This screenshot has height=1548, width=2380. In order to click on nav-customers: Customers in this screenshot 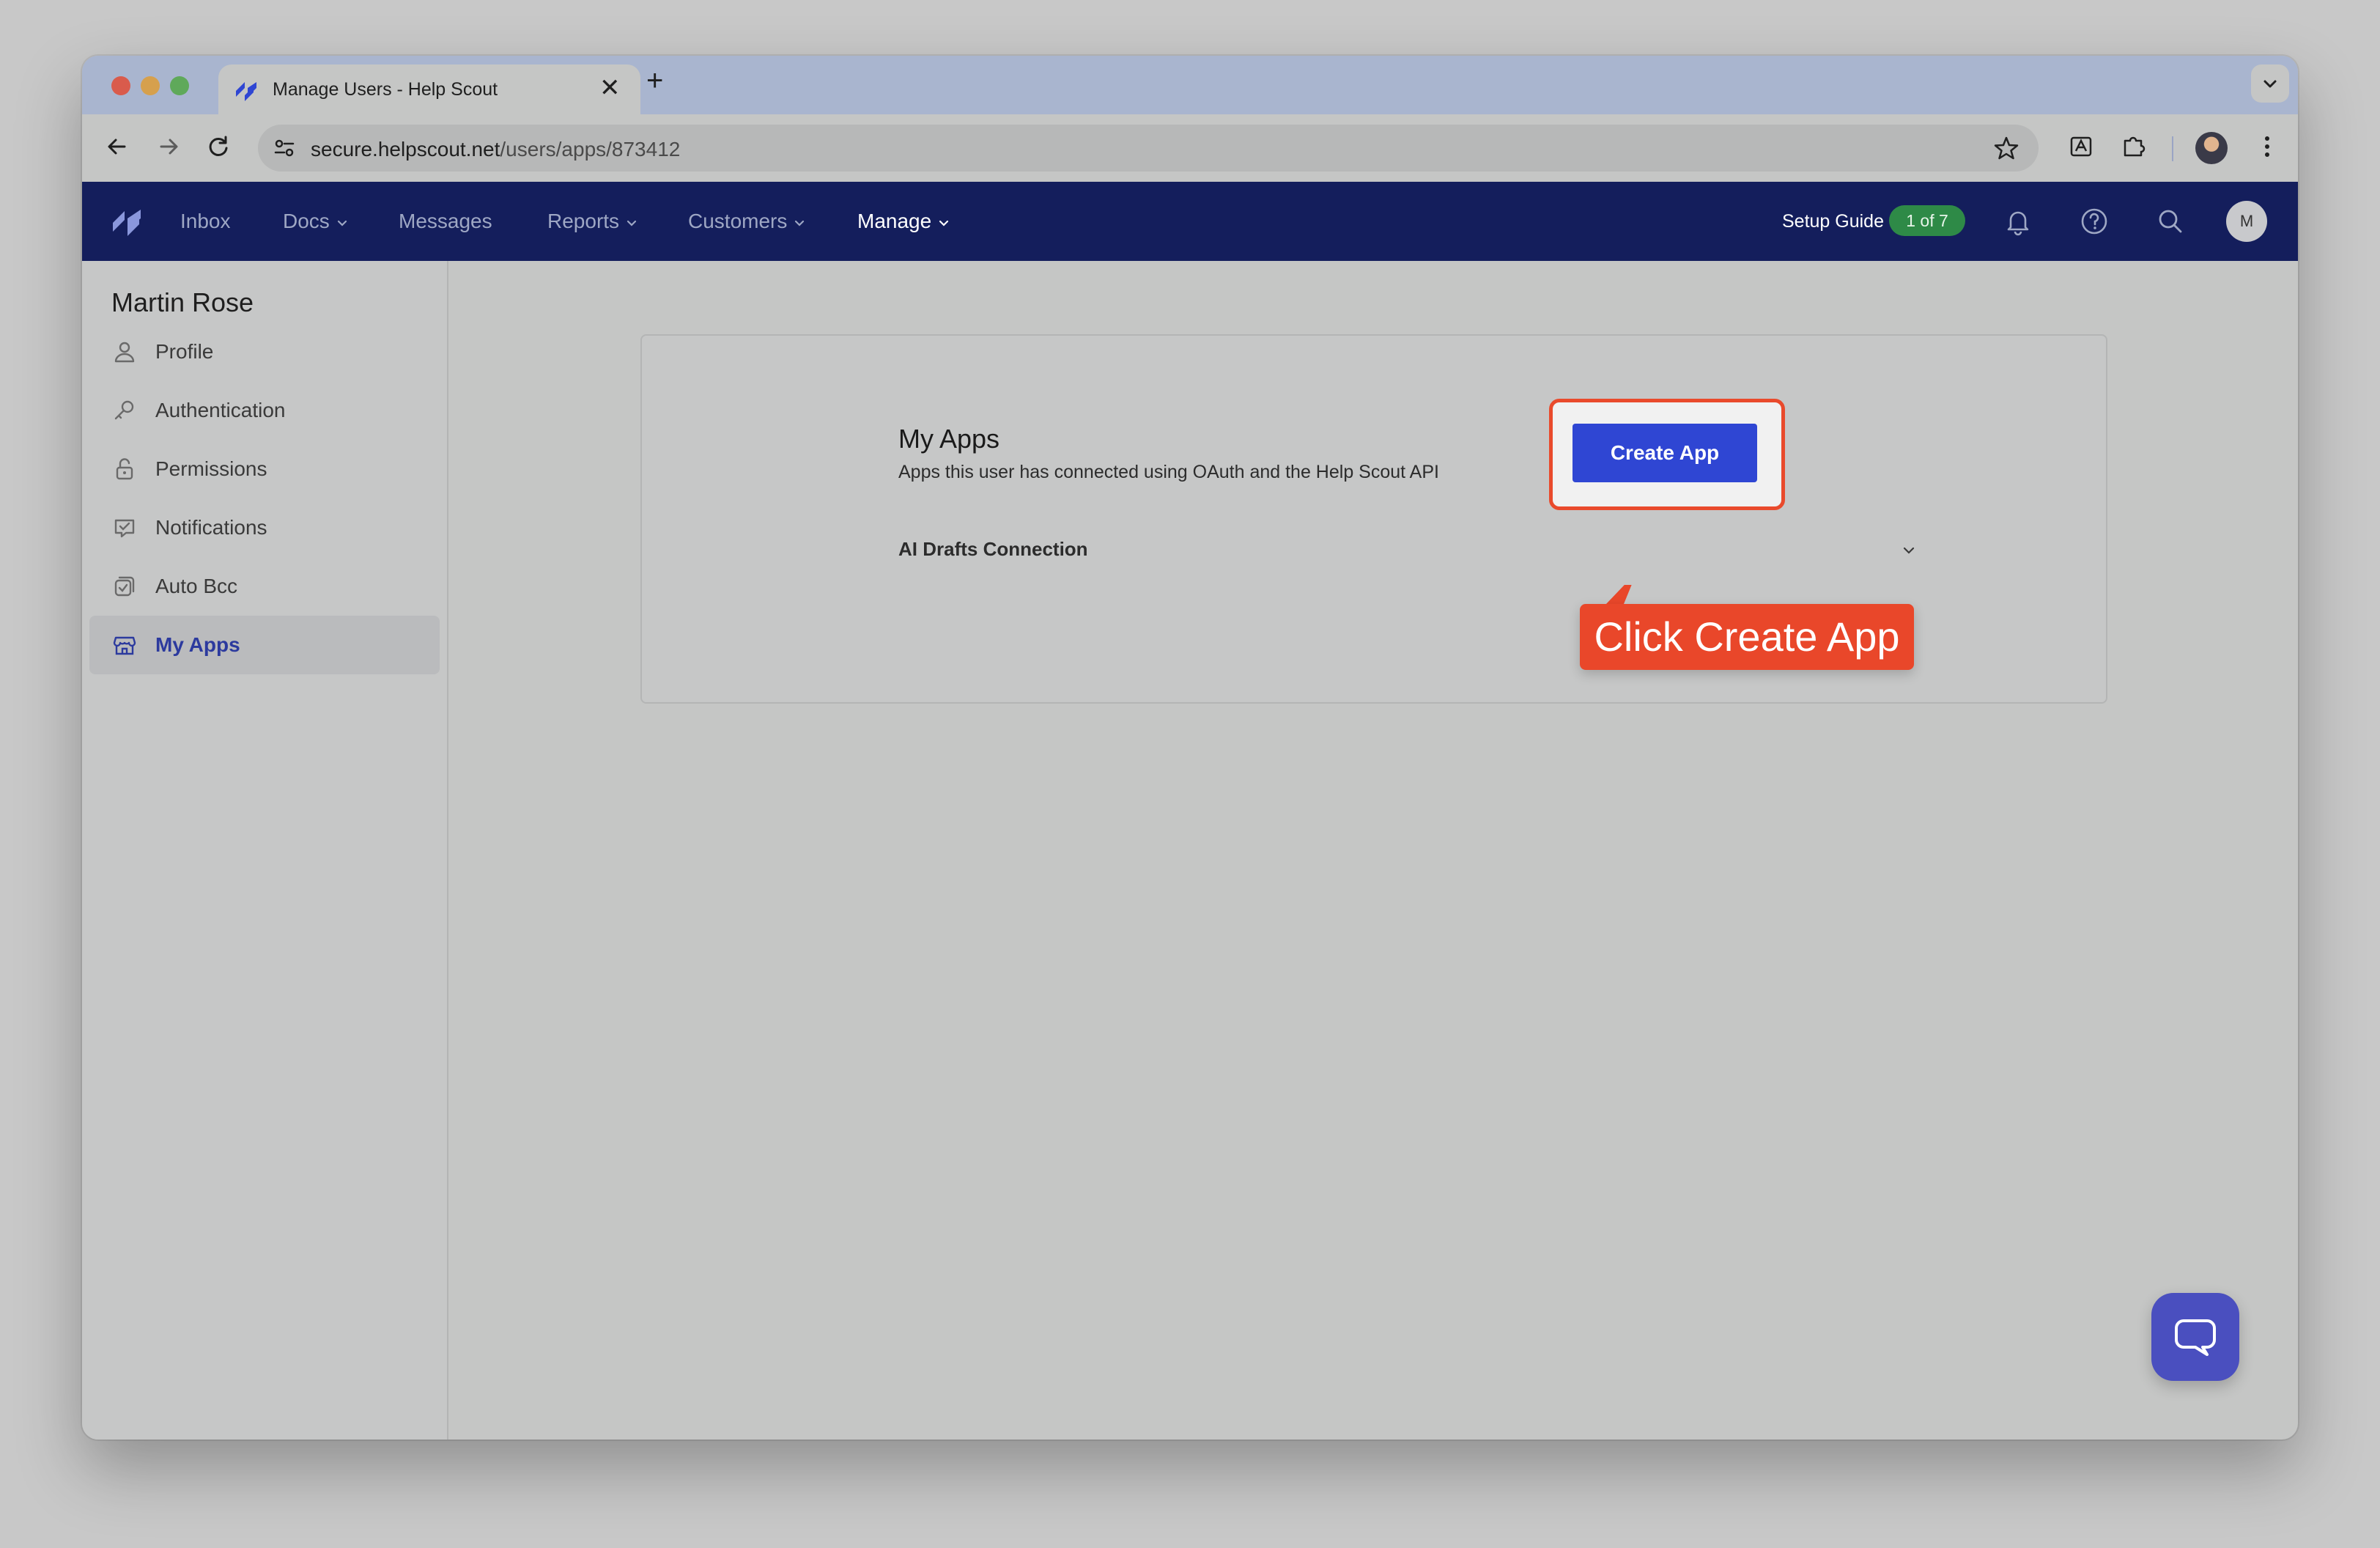, I will do `click(747, 221)`.